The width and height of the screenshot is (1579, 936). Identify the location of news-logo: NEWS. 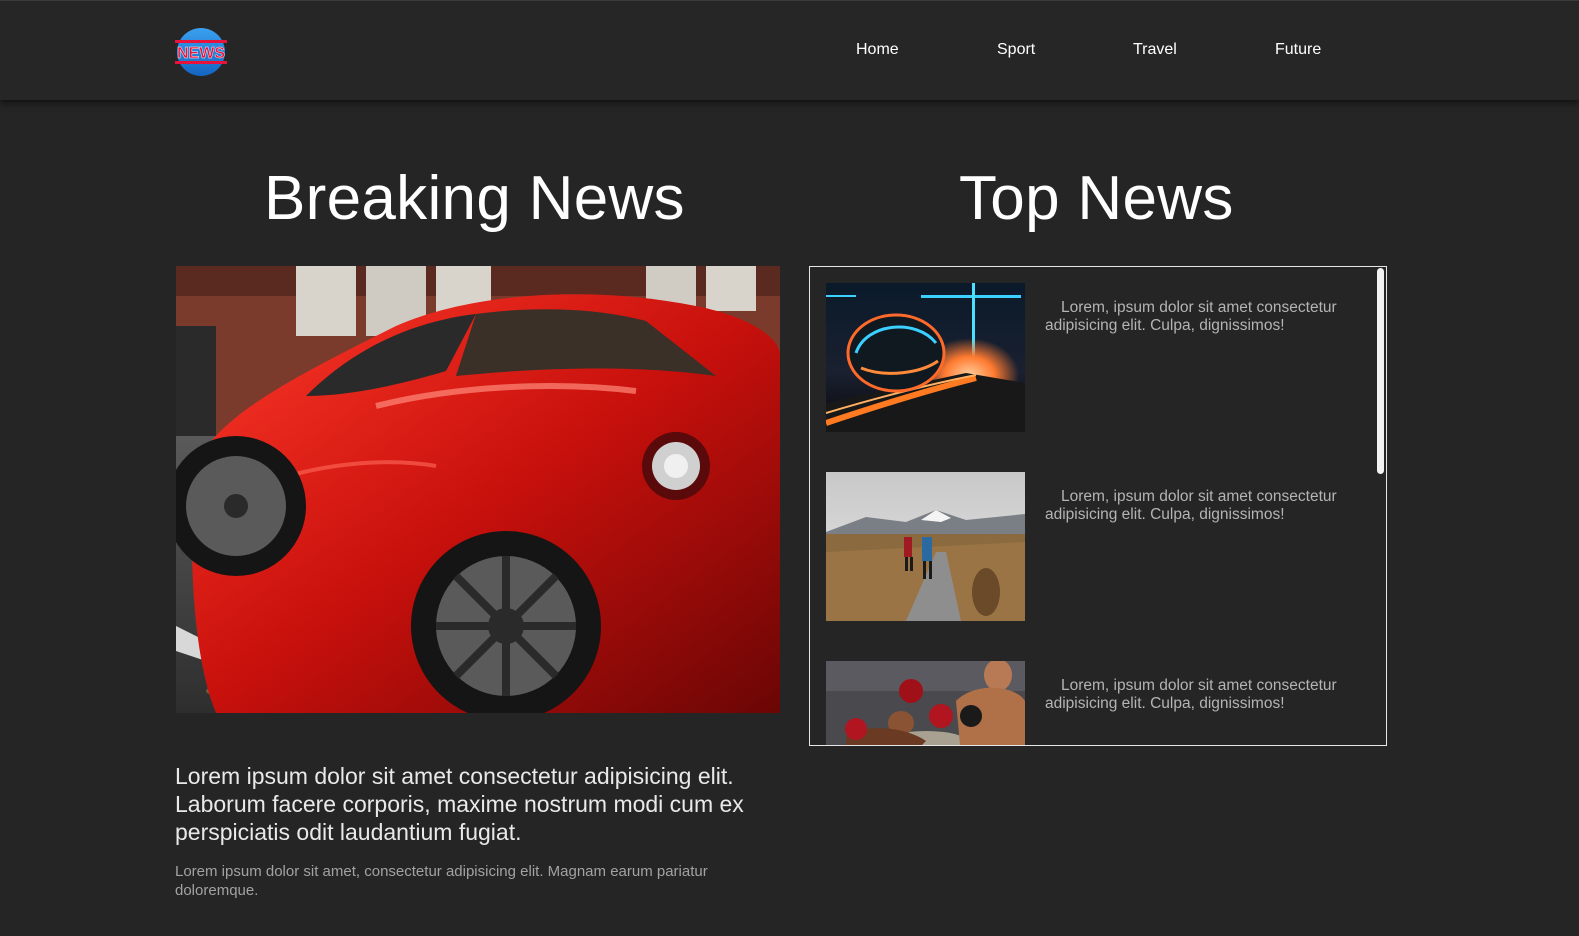
(201, 52).